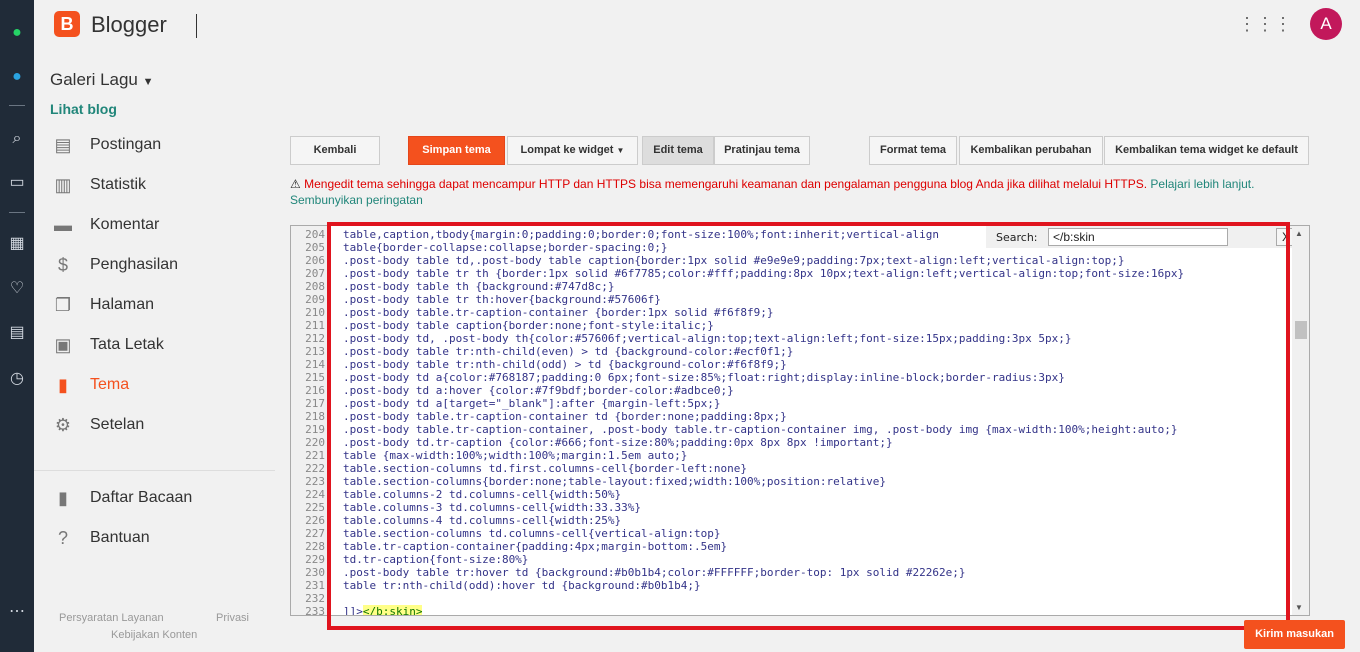 The image size is (1360, 652). I want to click on avatar: A, so click(1326, 24).